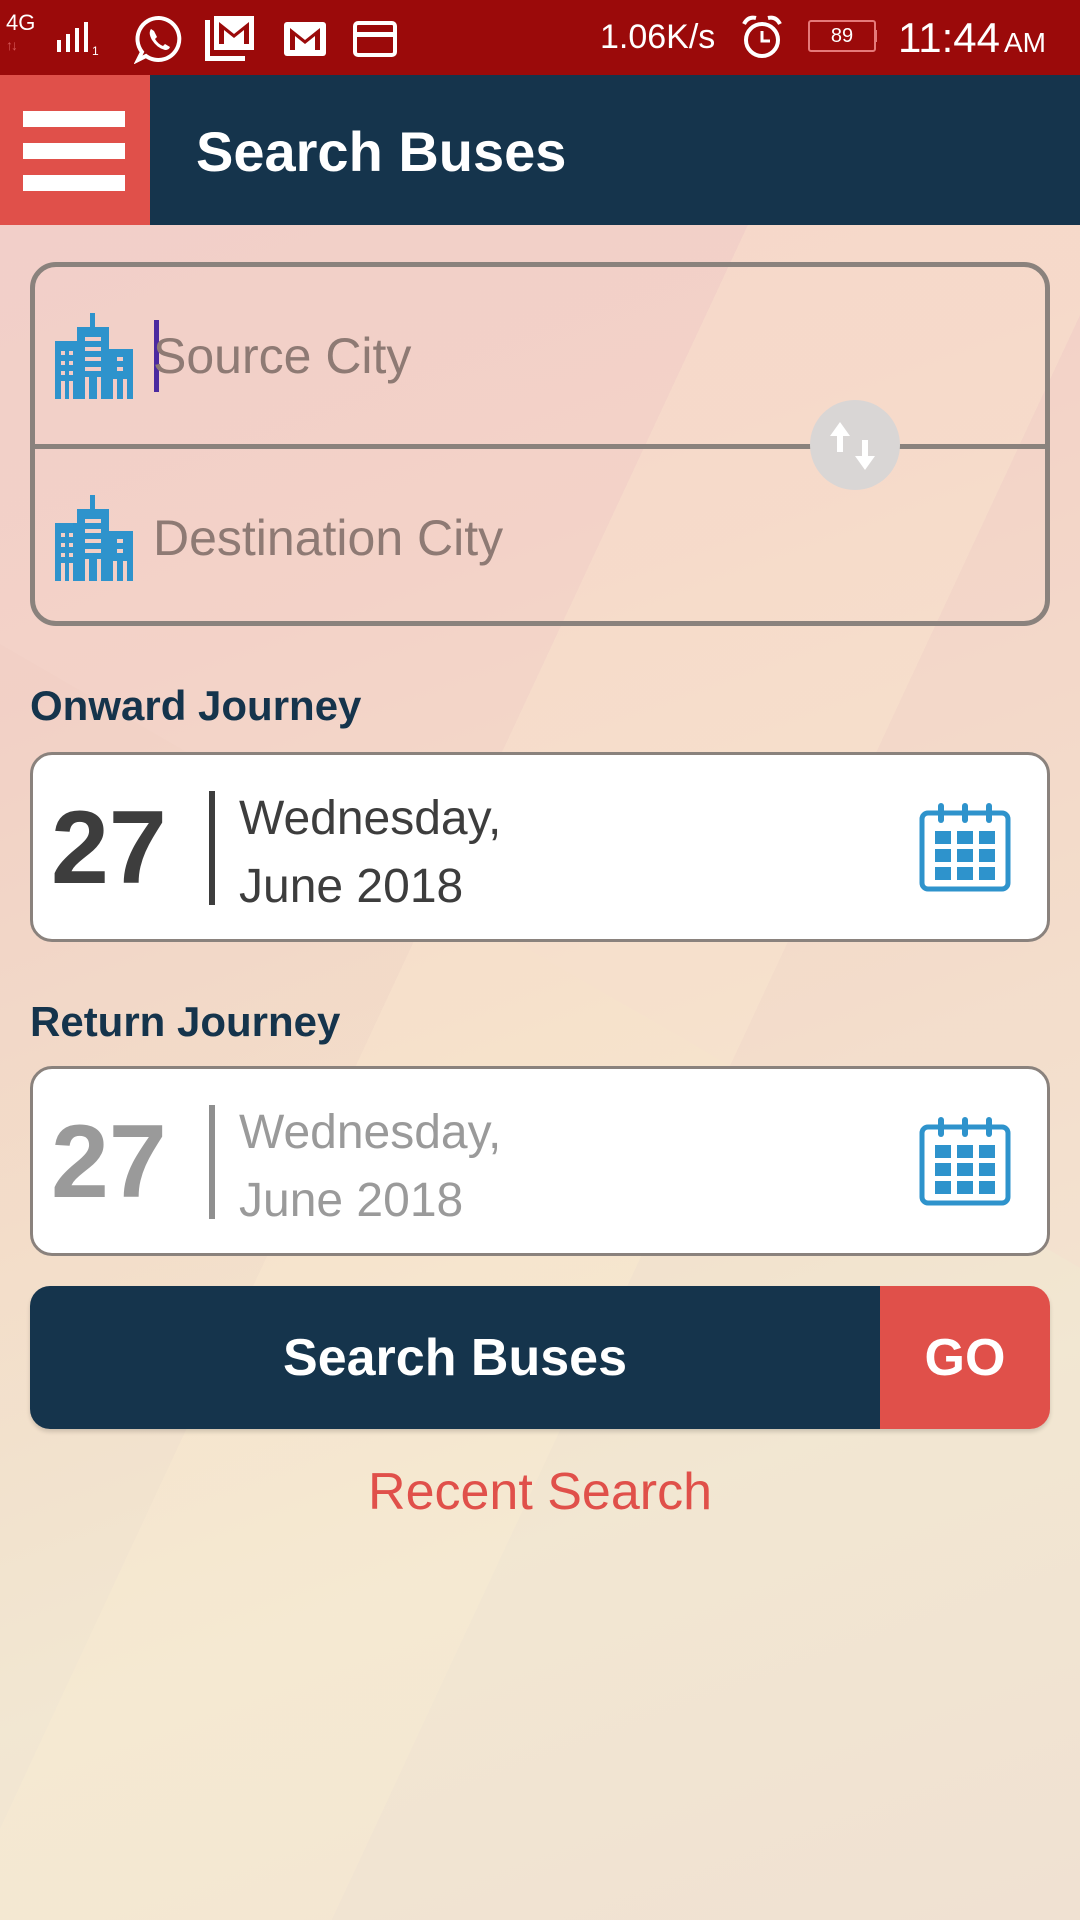 The height and width of the screenshot is (1920, 1080). I want to click on battery-indicator: 89, so click(842, 36).